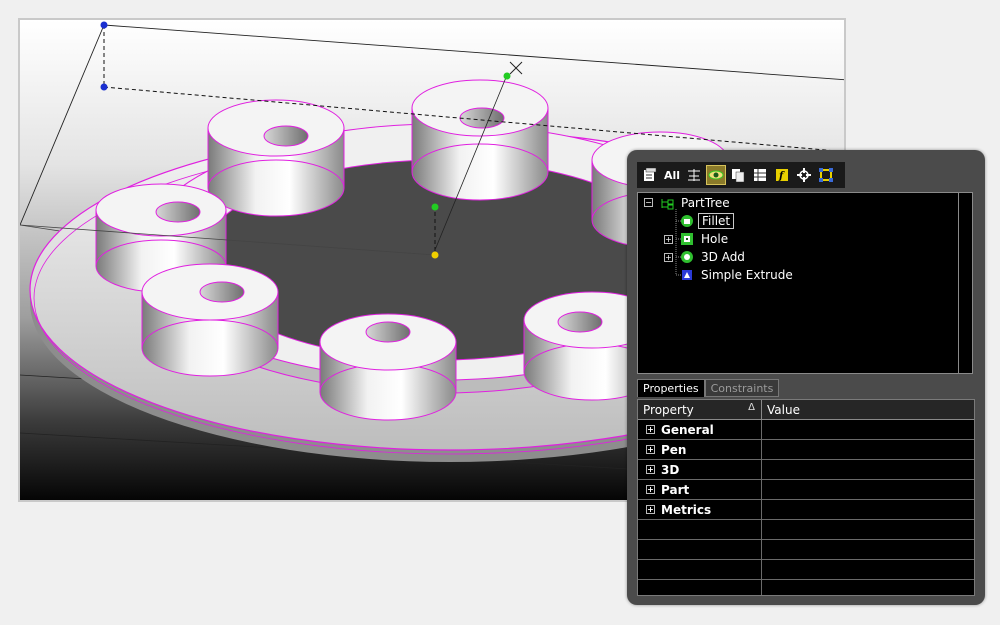 This screenshot has height=625, width=1000. I want to click on select-frame-icon, so click(826, 175).